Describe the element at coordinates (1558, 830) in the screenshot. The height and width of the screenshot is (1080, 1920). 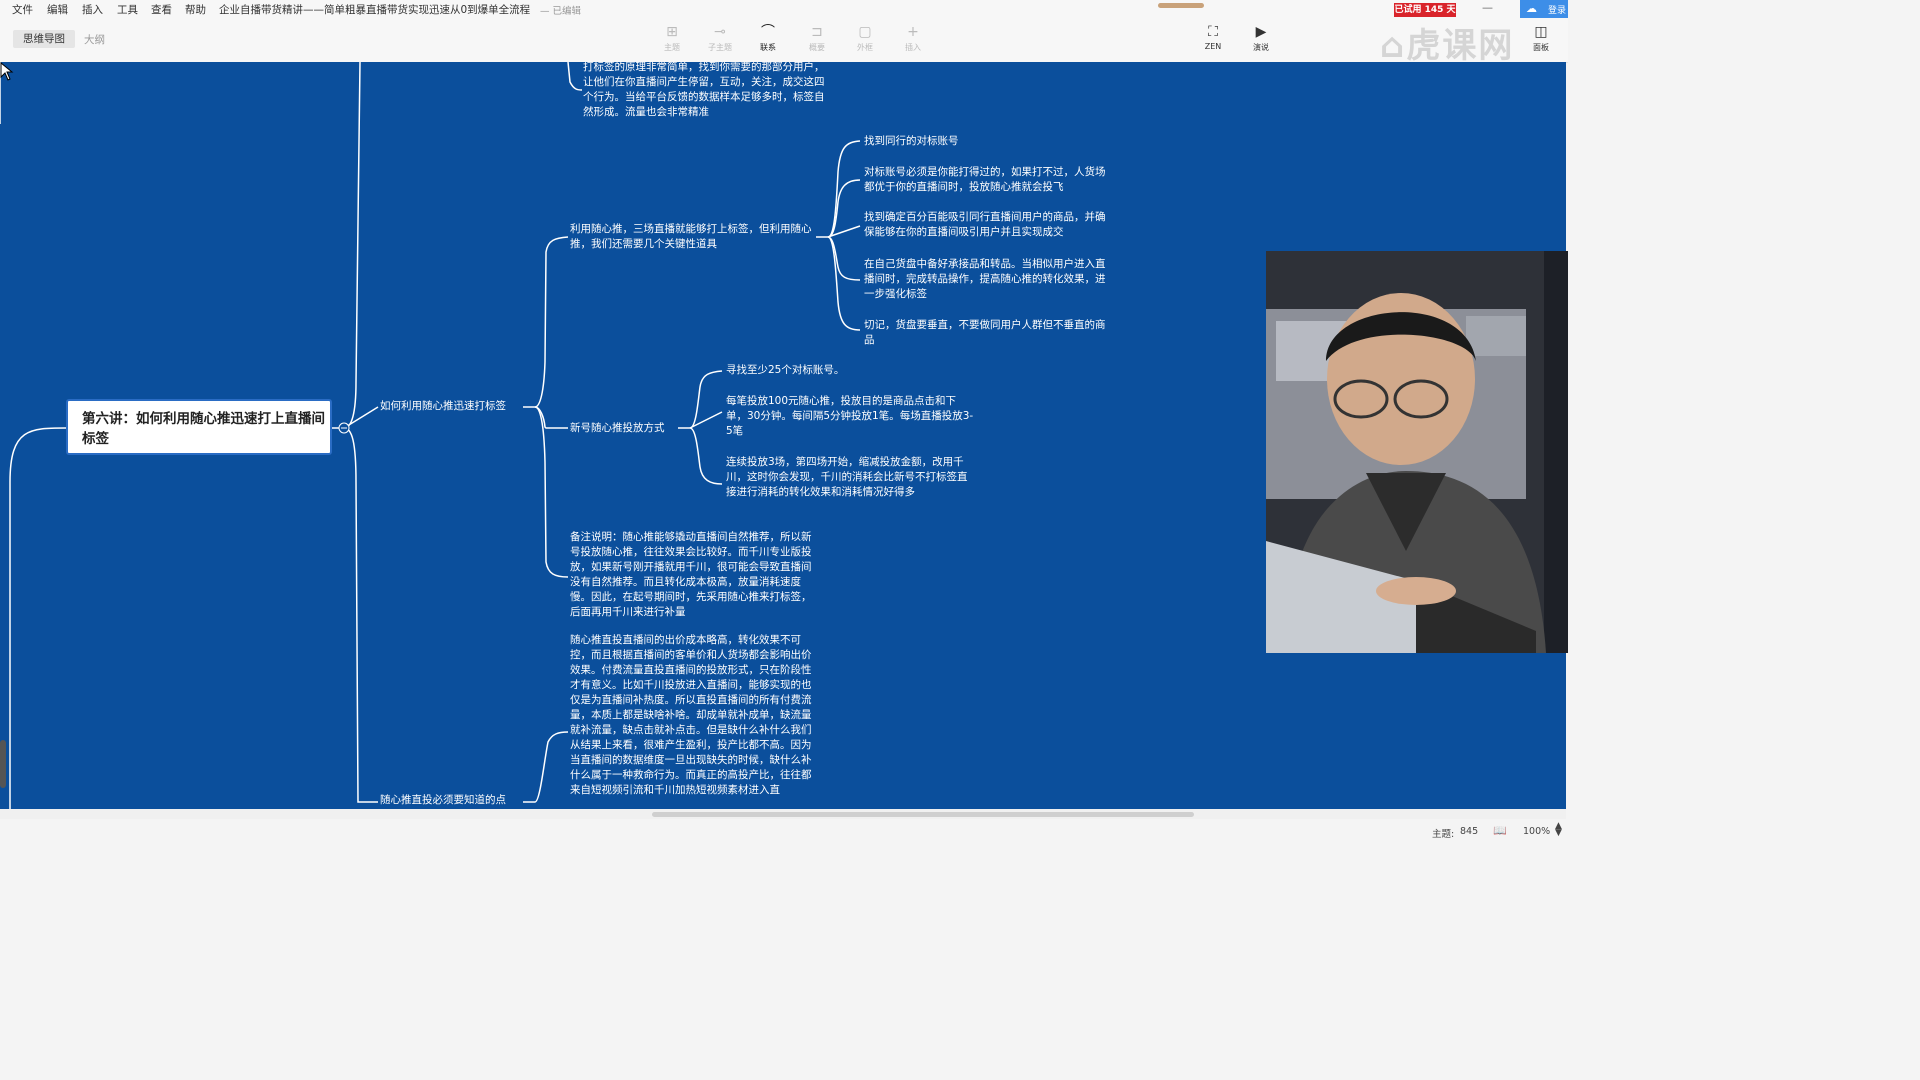
I see `zoom-stepper: ▲ ▼` at that location.